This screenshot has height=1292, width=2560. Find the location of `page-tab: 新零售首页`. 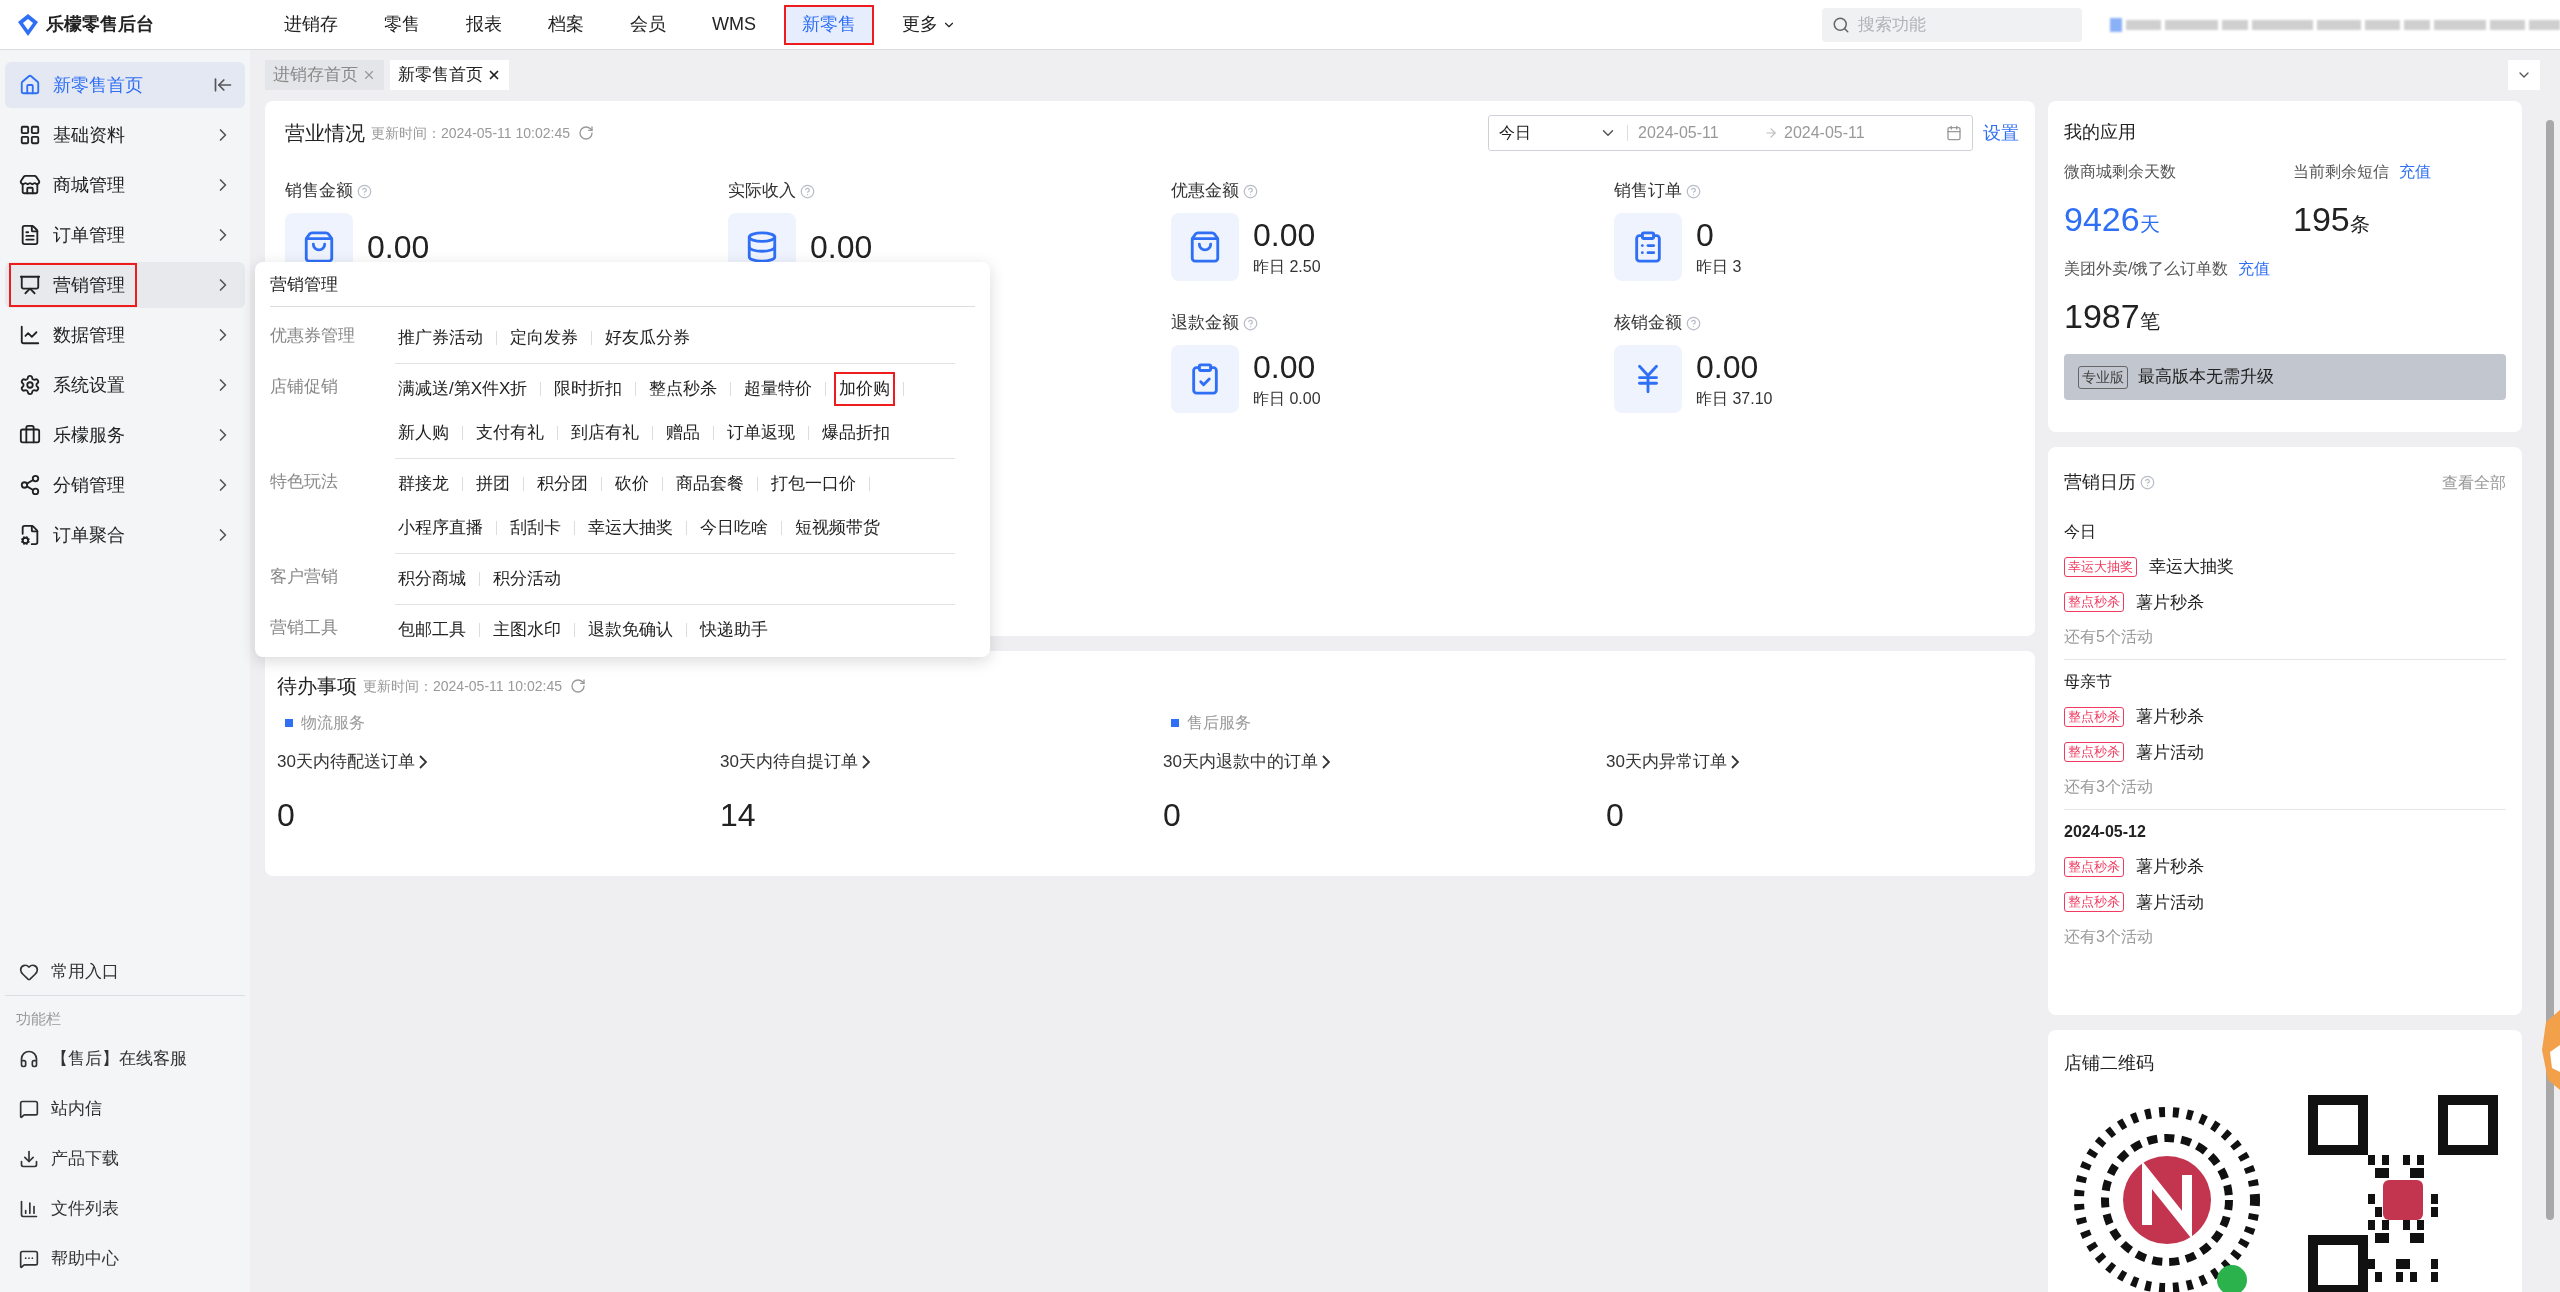

page-tab: 新零售首页 is located at coordinates (449, 75).